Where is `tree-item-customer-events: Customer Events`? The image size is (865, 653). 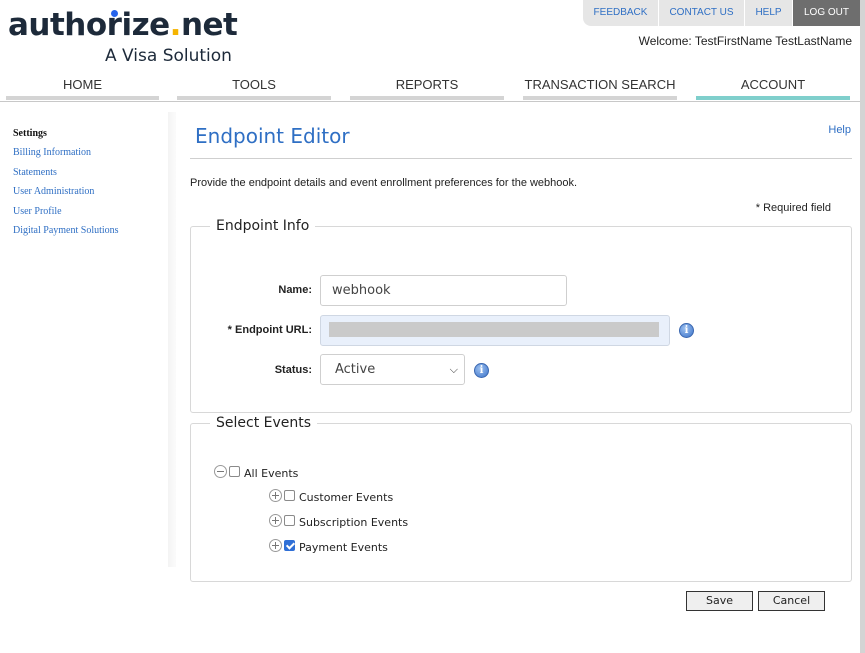
tree-item-customer-events: Customer Events is located at coordinates (331, 495).